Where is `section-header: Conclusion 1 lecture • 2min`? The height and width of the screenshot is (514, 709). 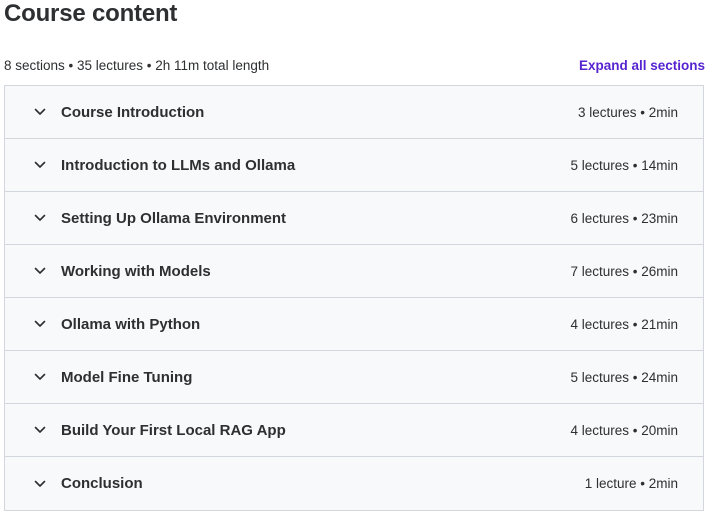 section-header: Conclusion 1 lecture • 2min is located at coordinates (354, 483).